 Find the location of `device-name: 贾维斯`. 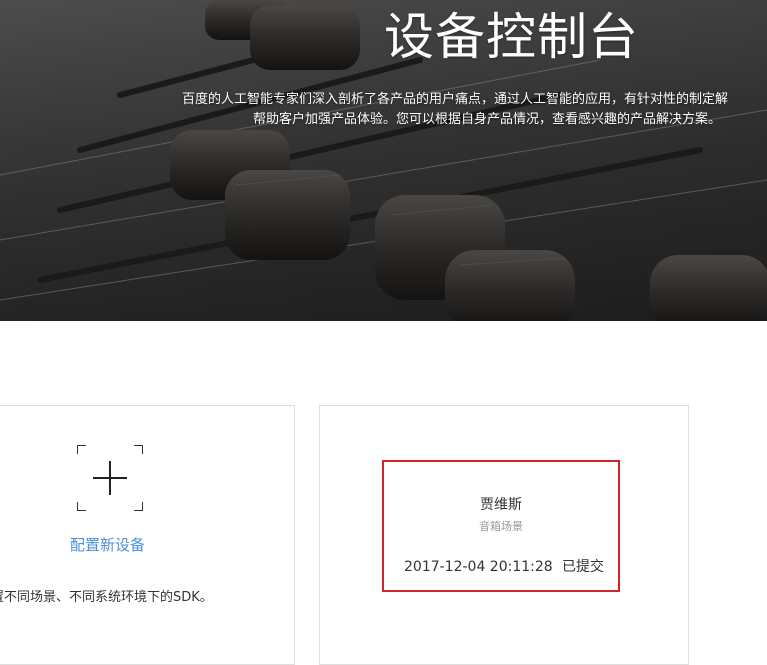

device-name: 贾维斯 is located at coordinates (501, 505).